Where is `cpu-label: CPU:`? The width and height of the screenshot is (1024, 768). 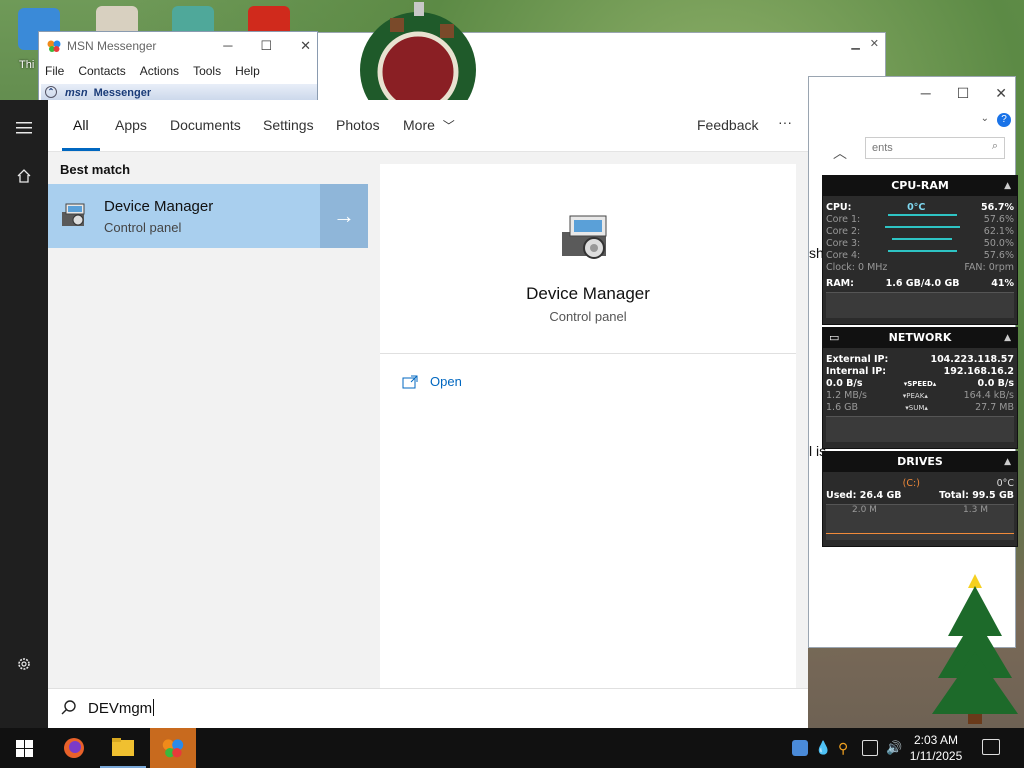 cpu-label: CPU: is located at coordinates (839, 207).